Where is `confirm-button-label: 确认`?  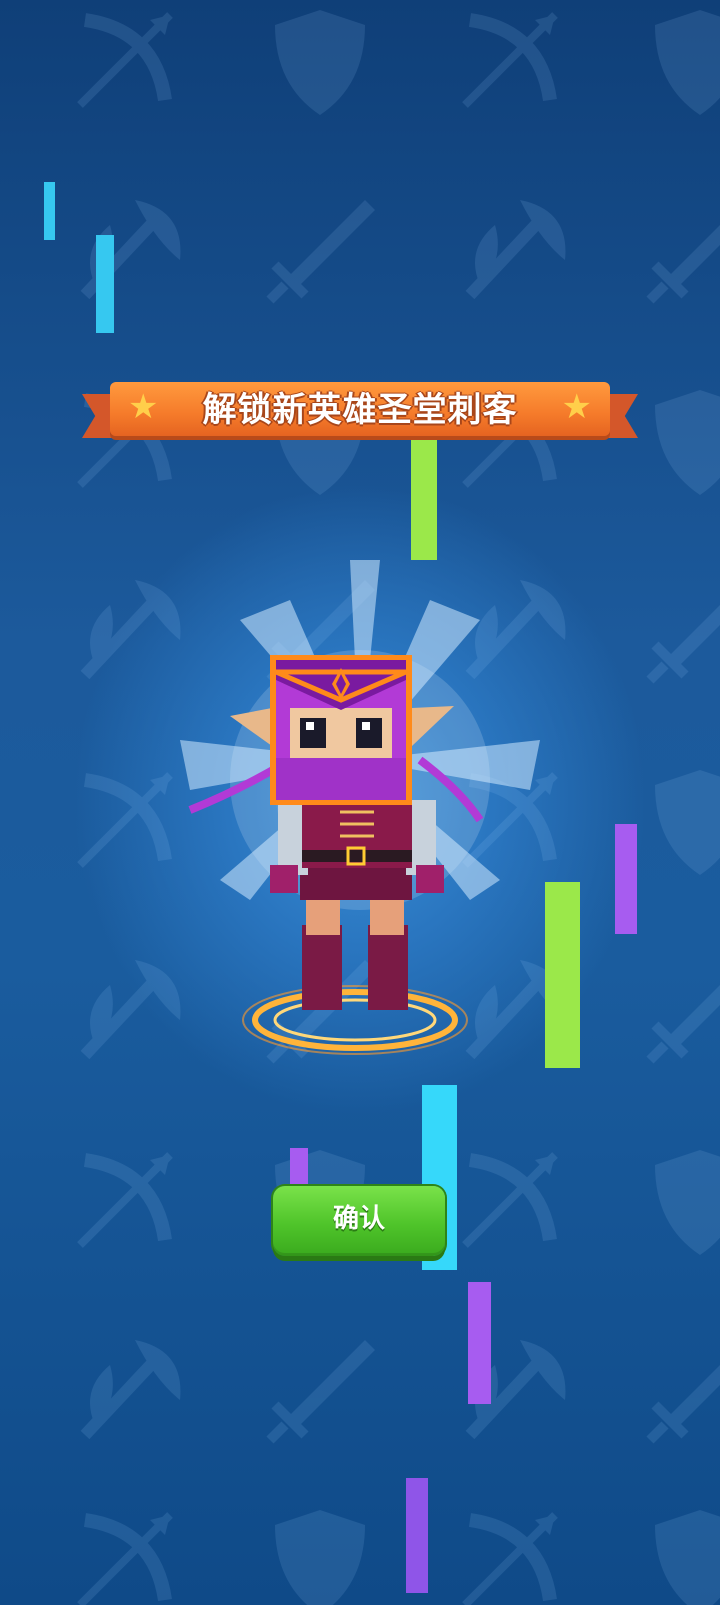
confirm-button-label: 确认 is located at coordinates (358, 1219).